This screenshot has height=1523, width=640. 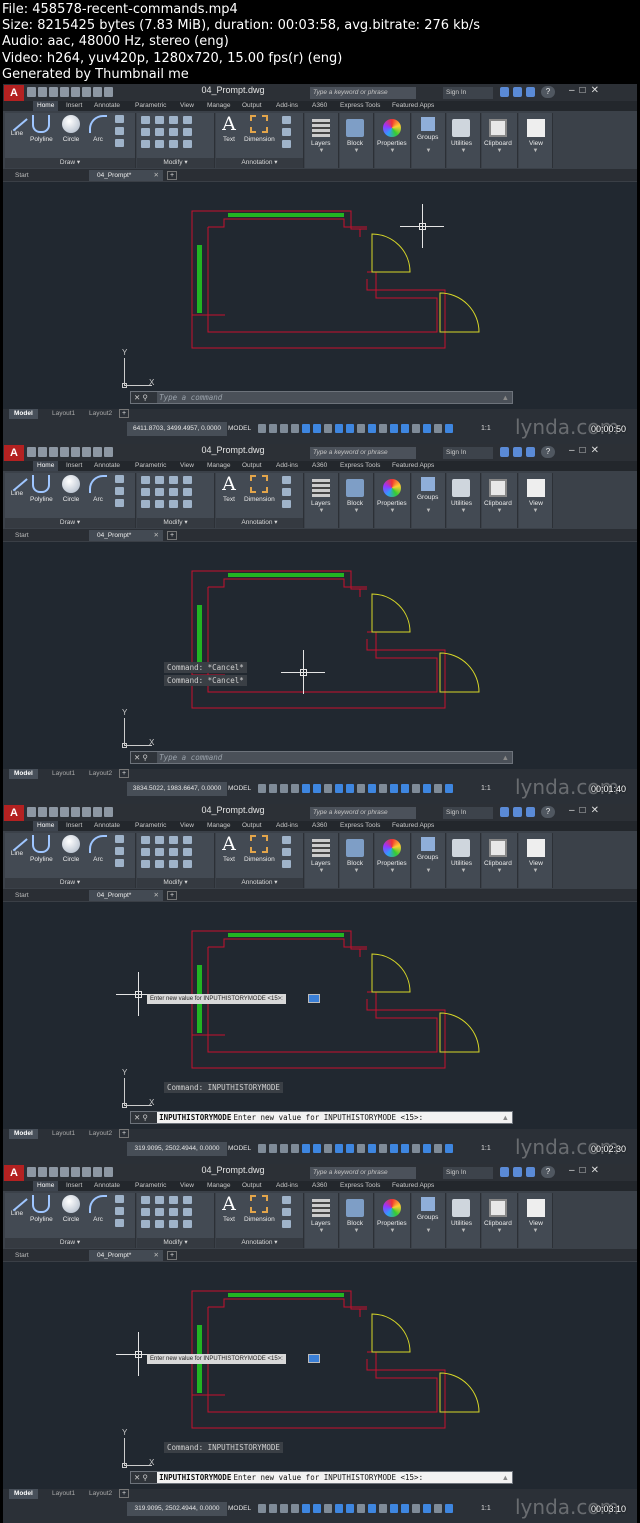 What do you see at coordinates (505, 757) in the screenshot?
I see `chevron-up-icon: ▲` at bounding box center [505, 757].